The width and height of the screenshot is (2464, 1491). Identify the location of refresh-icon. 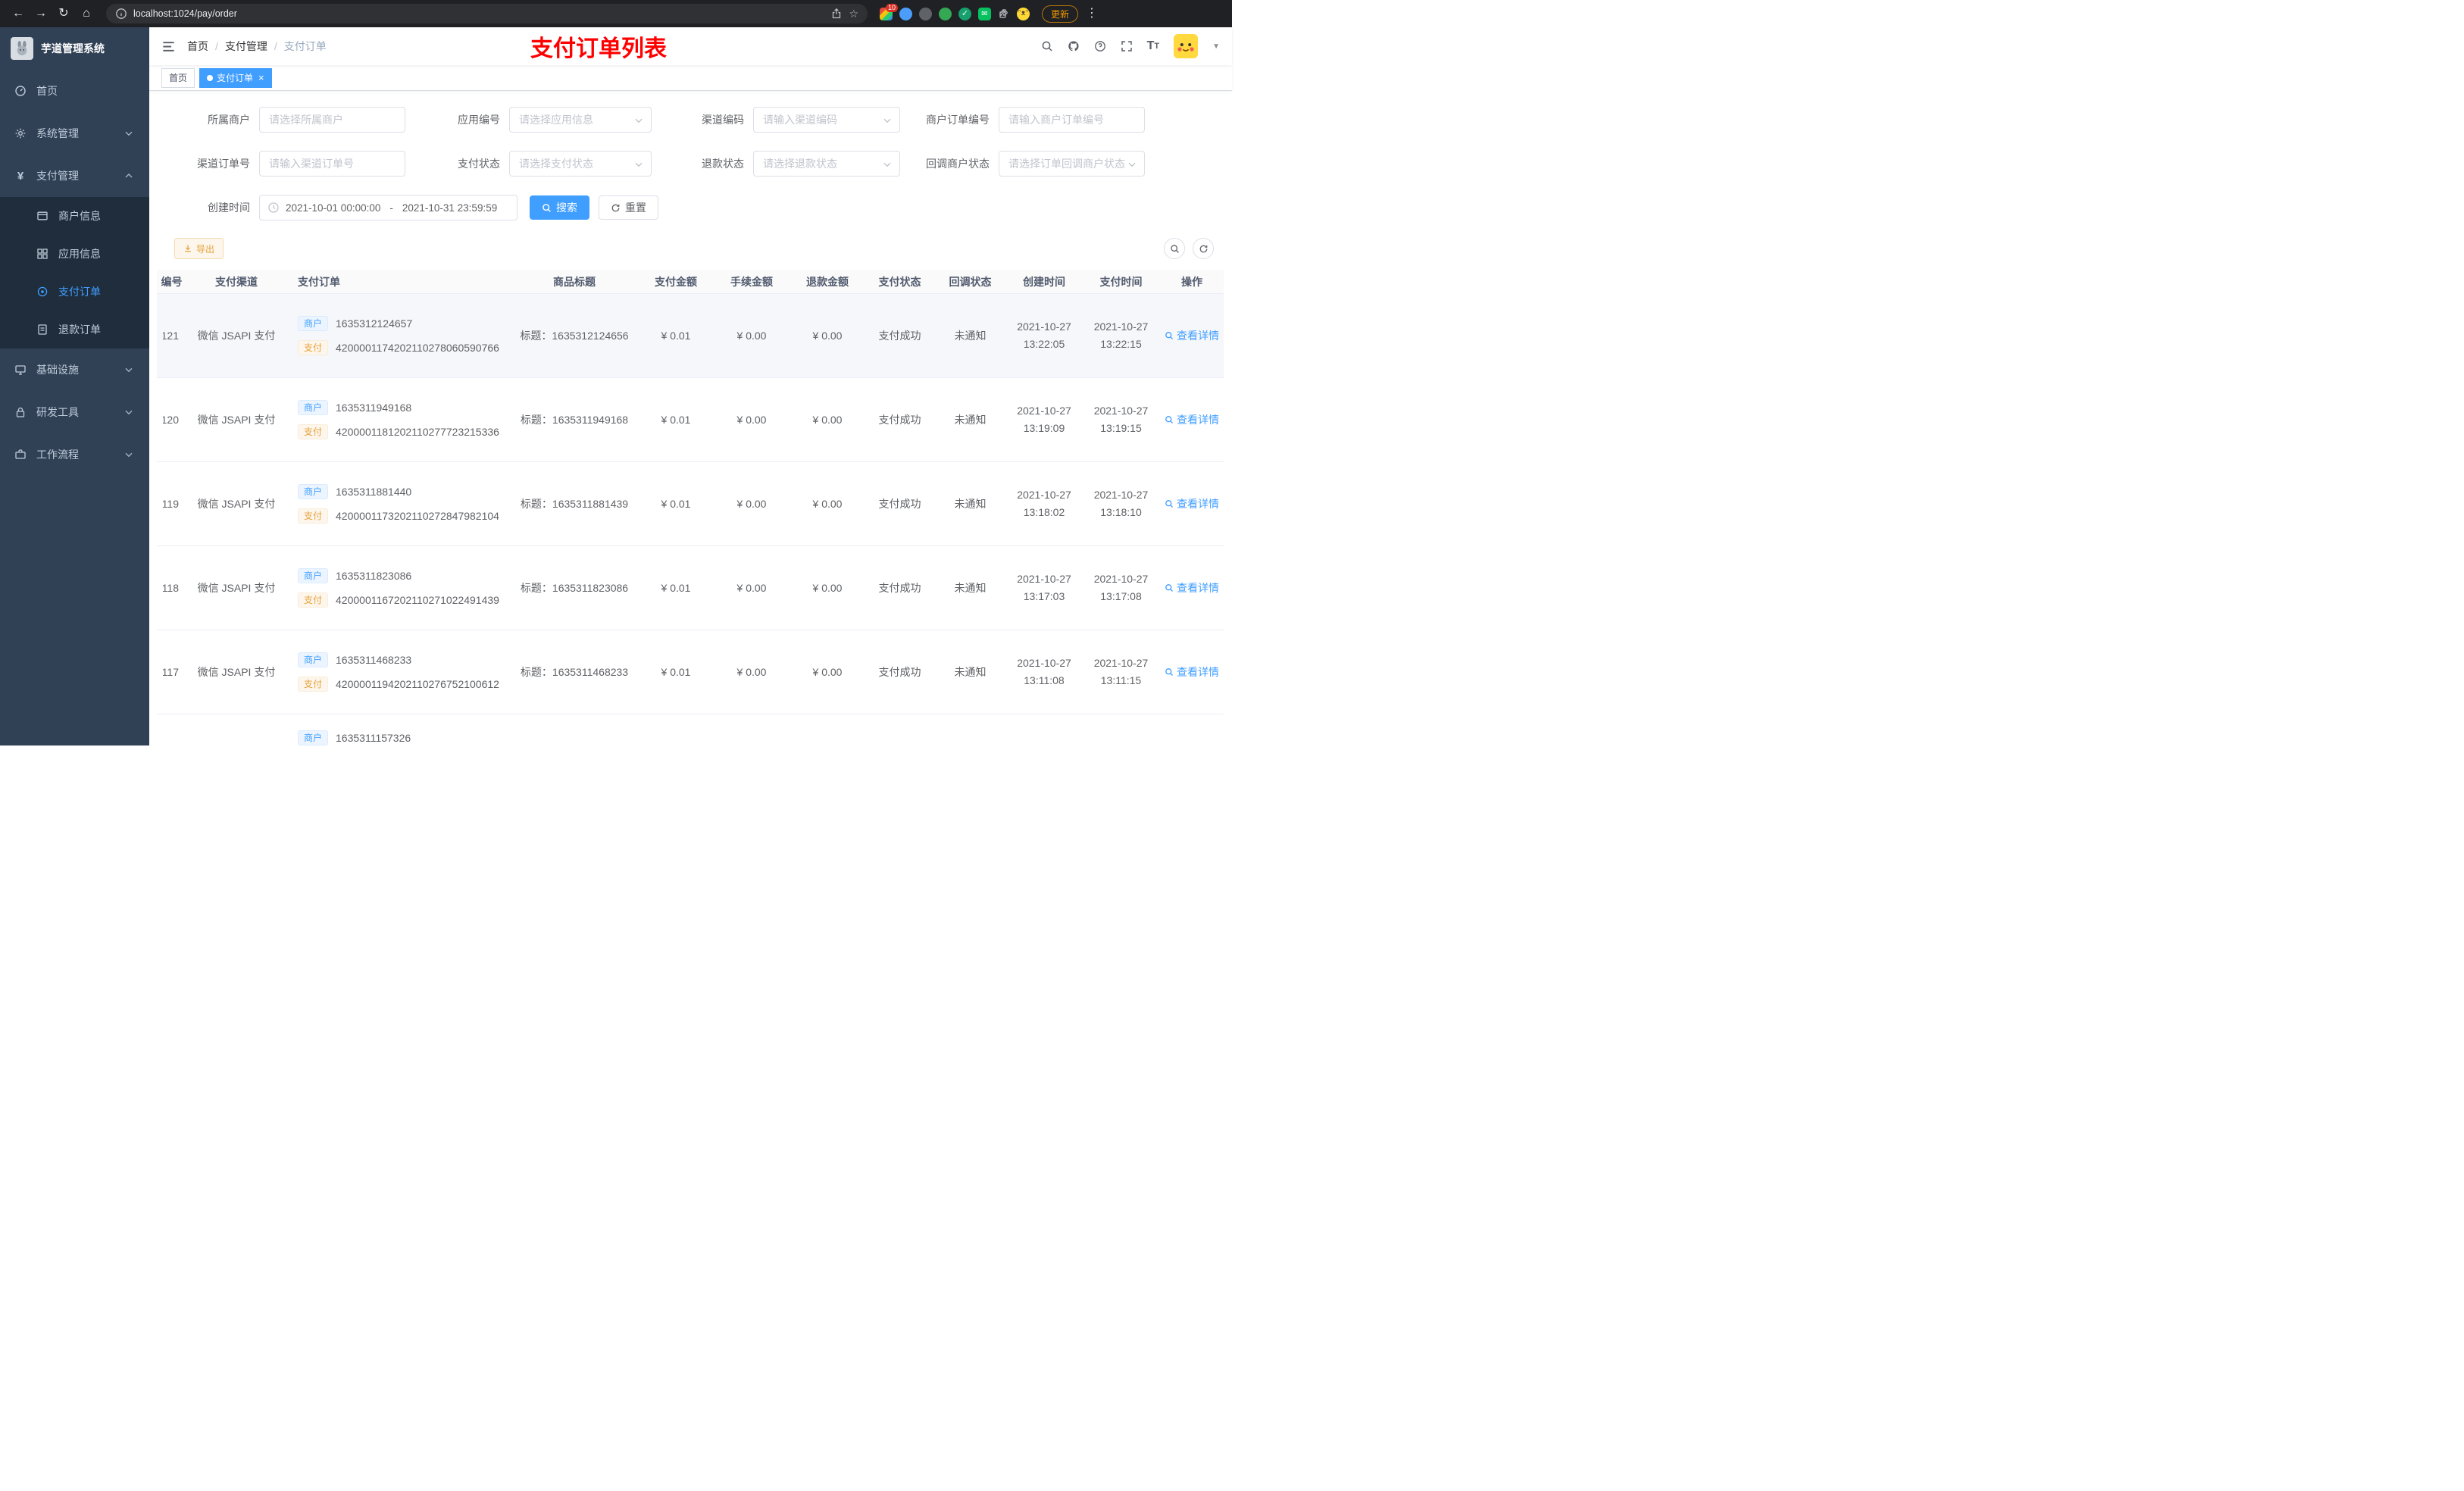
(615, 207).